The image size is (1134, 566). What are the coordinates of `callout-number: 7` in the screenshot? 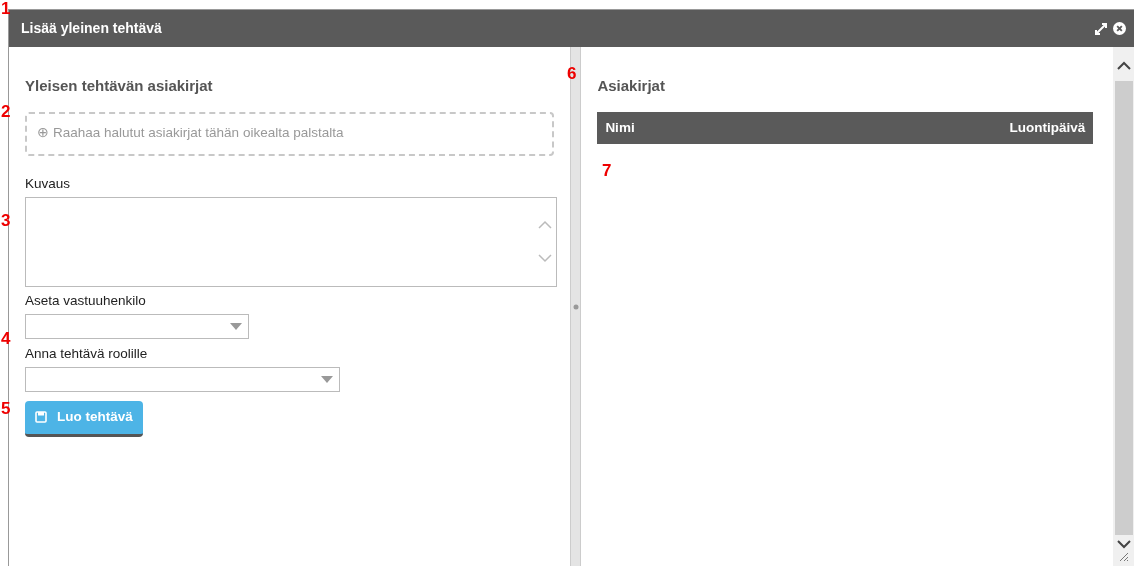 It's located at (607, 170).